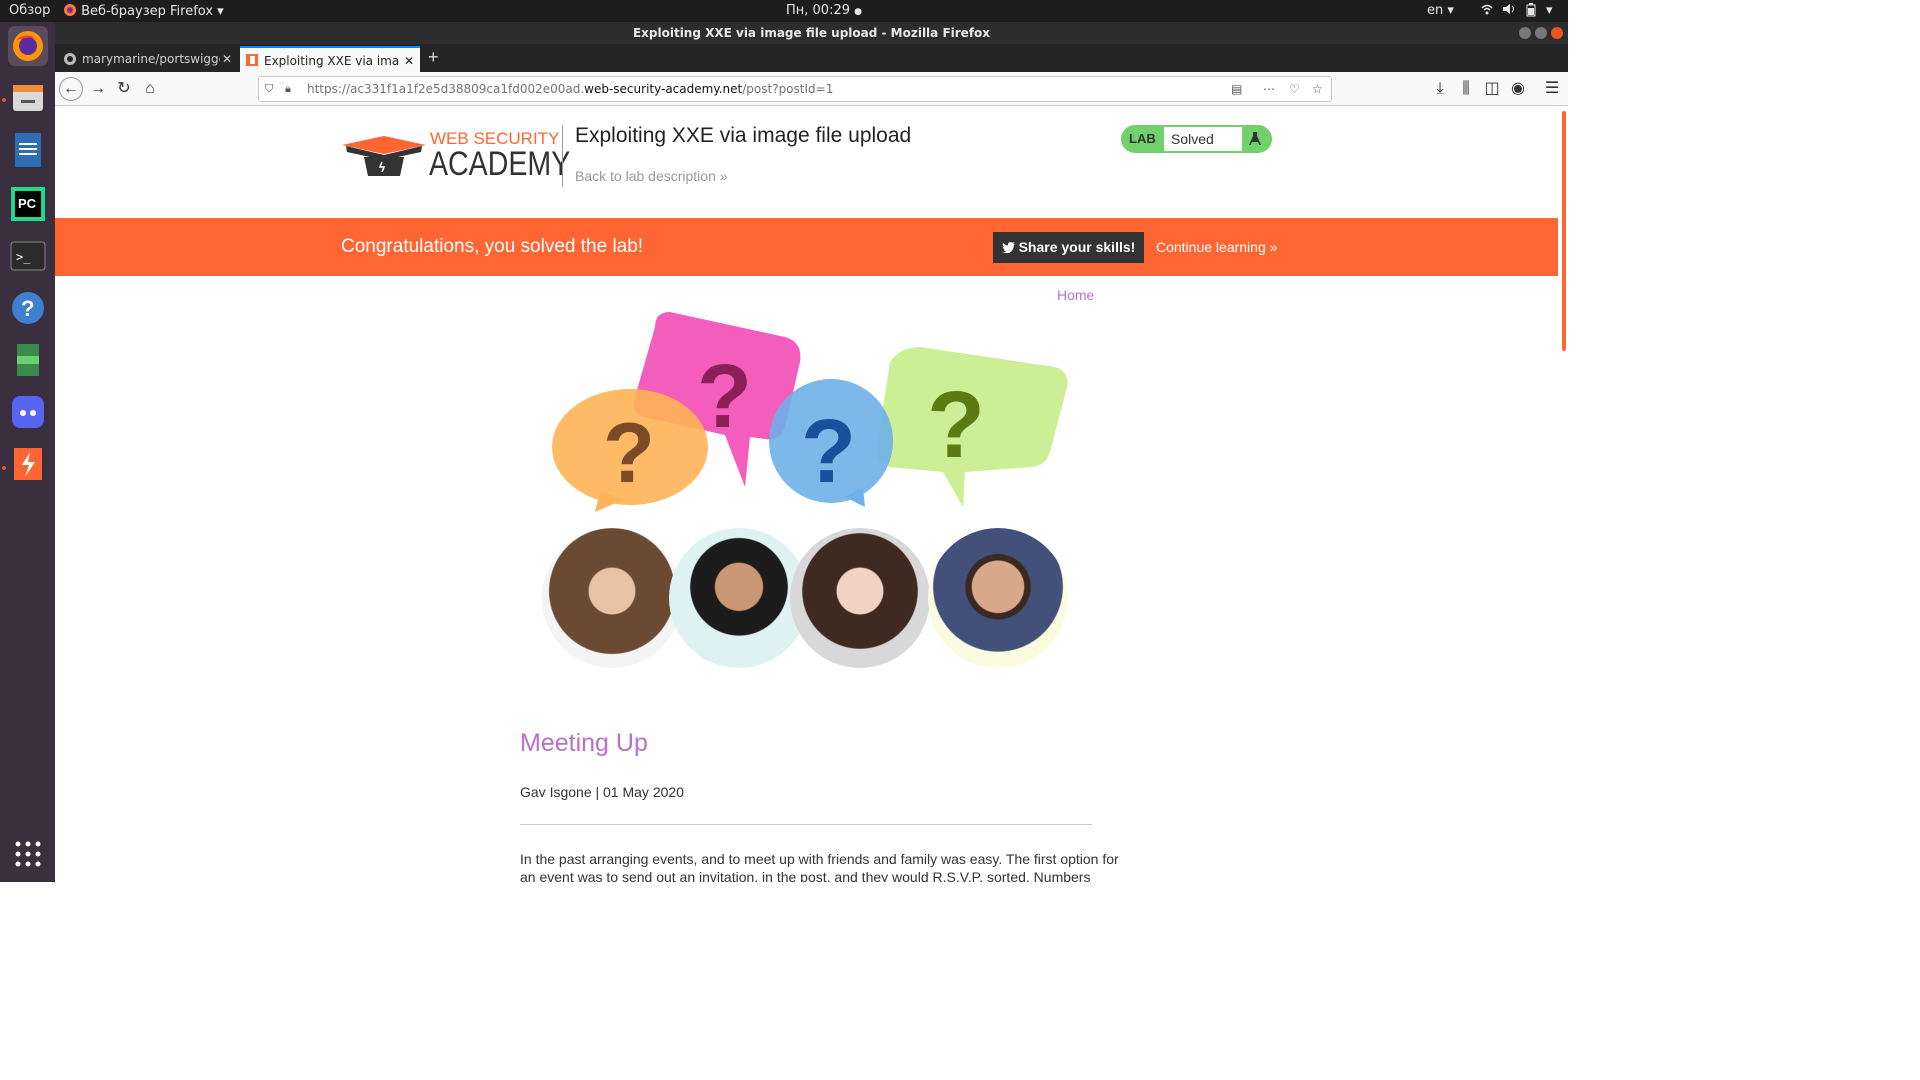 The height and width of the screenshot is (1080, 1920). What do you see at coordinates (1236, 89) in the screenshot?
I see `reader-view-icon: ▤` at bounding box center [1236, 89].